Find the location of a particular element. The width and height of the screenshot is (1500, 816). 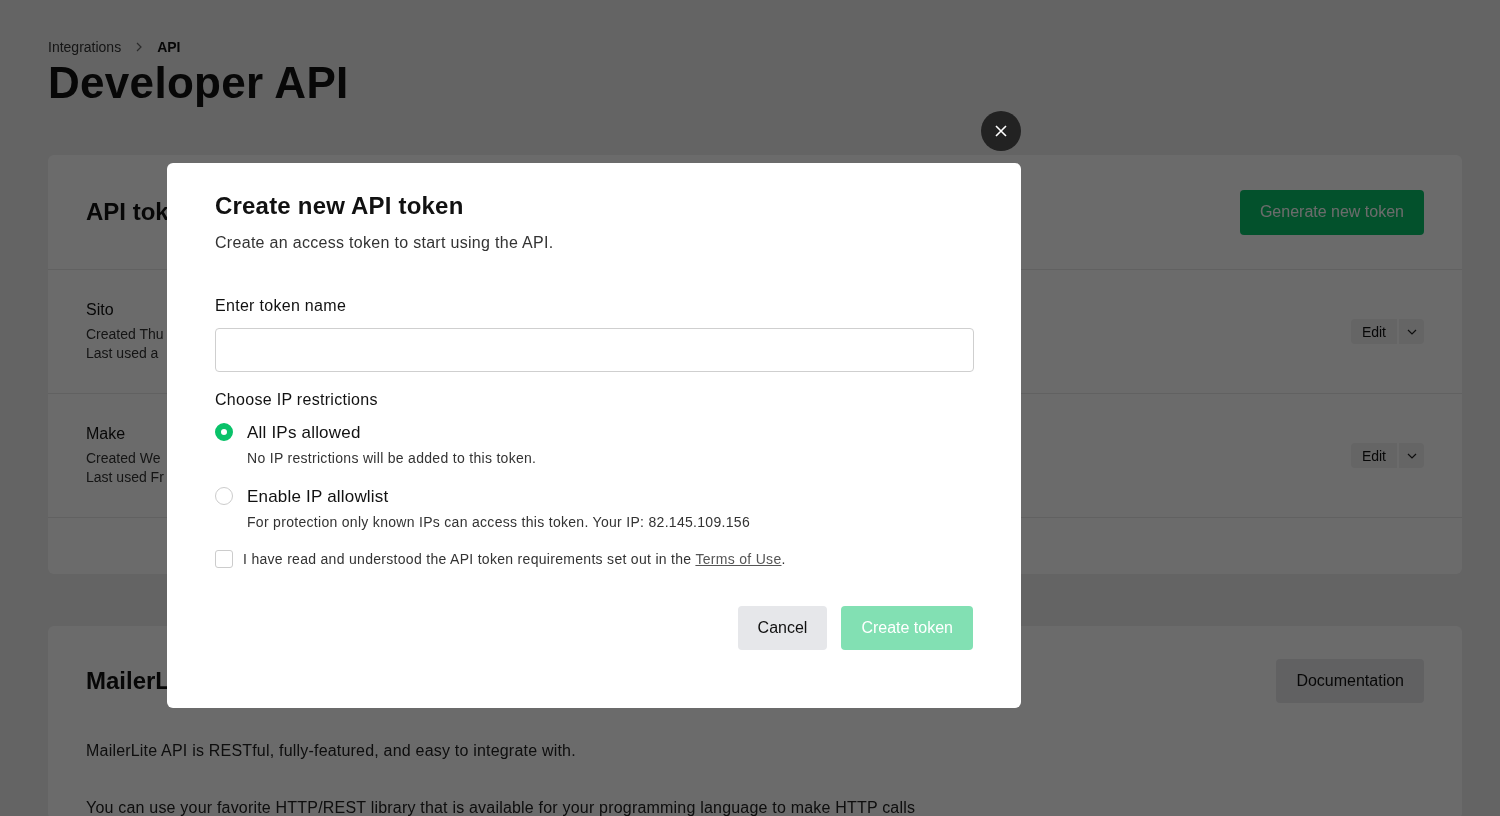

close-button is located at coordinates (1001, 131).